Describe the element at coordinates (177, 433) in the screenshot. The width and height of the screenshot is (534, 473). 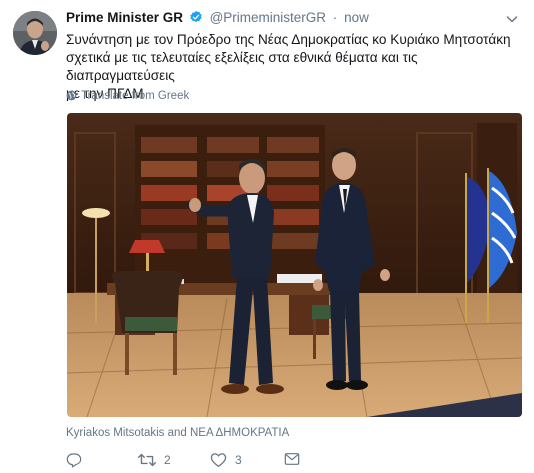
I see `media-caption: Kyriakos Mitsotakis and ΝΕΑ ΔΗΜΟΚΡΑΤΙΑ` at that location.